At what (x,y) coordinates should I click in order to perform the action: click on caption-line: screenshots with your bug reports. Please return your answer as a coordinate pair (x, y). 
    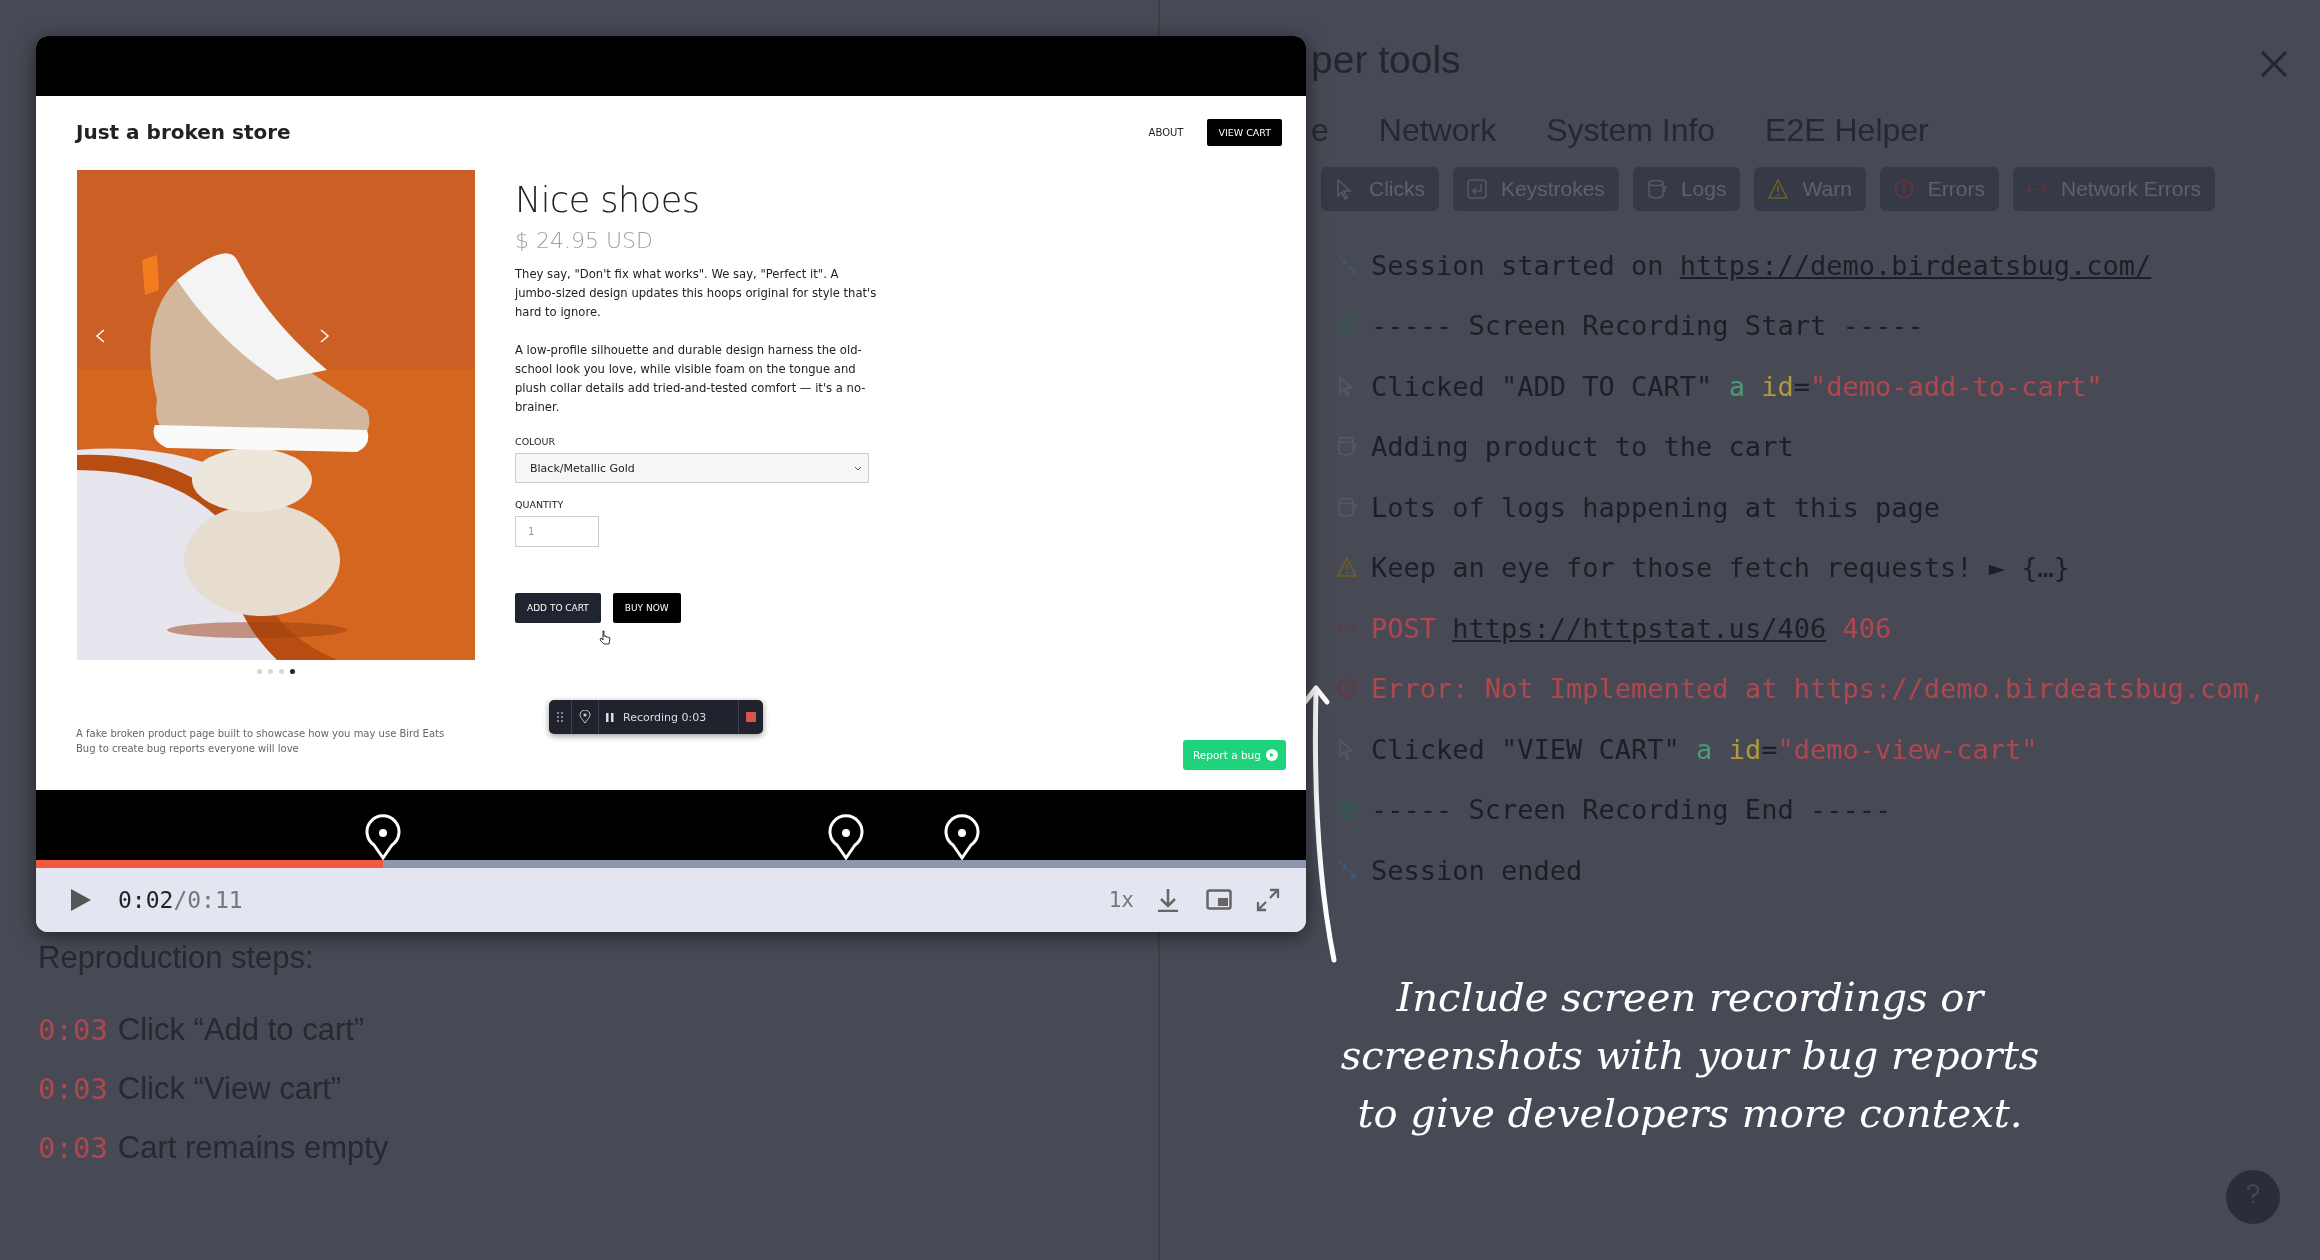
    Looking at the image, I should click on (1690, 1055).